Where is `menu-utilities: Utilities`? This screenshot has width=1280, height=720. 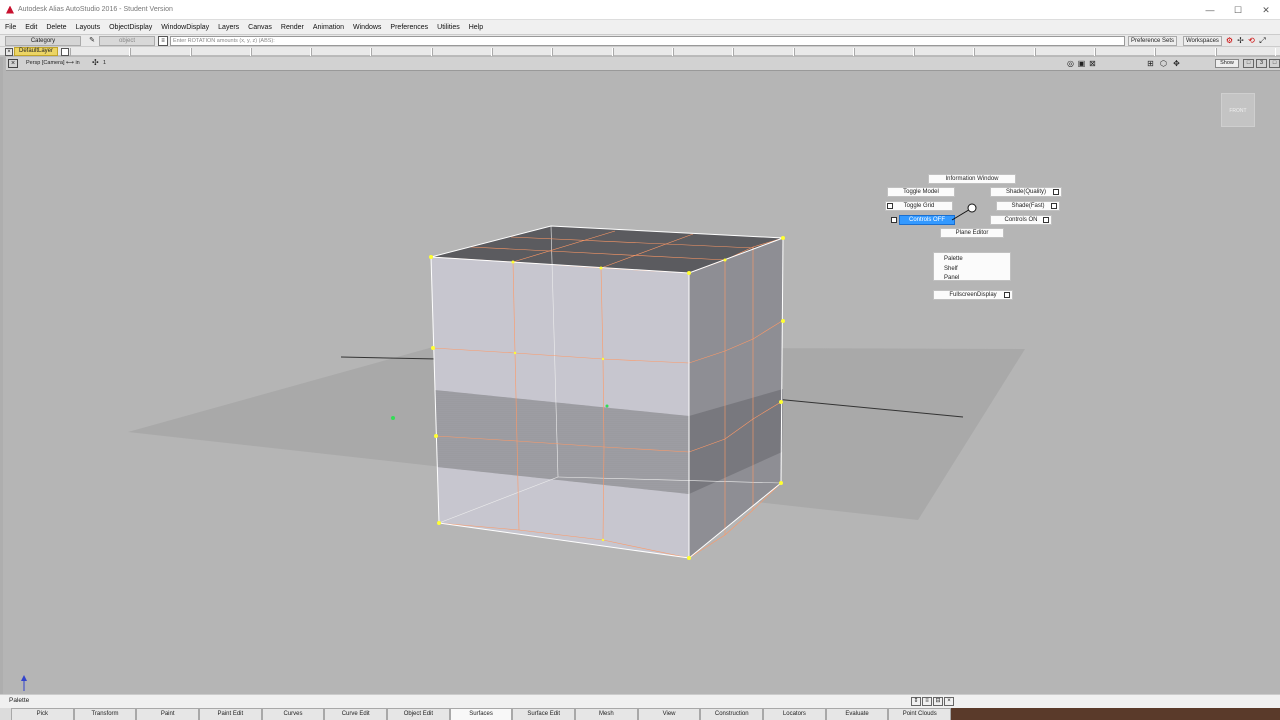 menu-utilities: Utilities is located at coordinates (448, 27).